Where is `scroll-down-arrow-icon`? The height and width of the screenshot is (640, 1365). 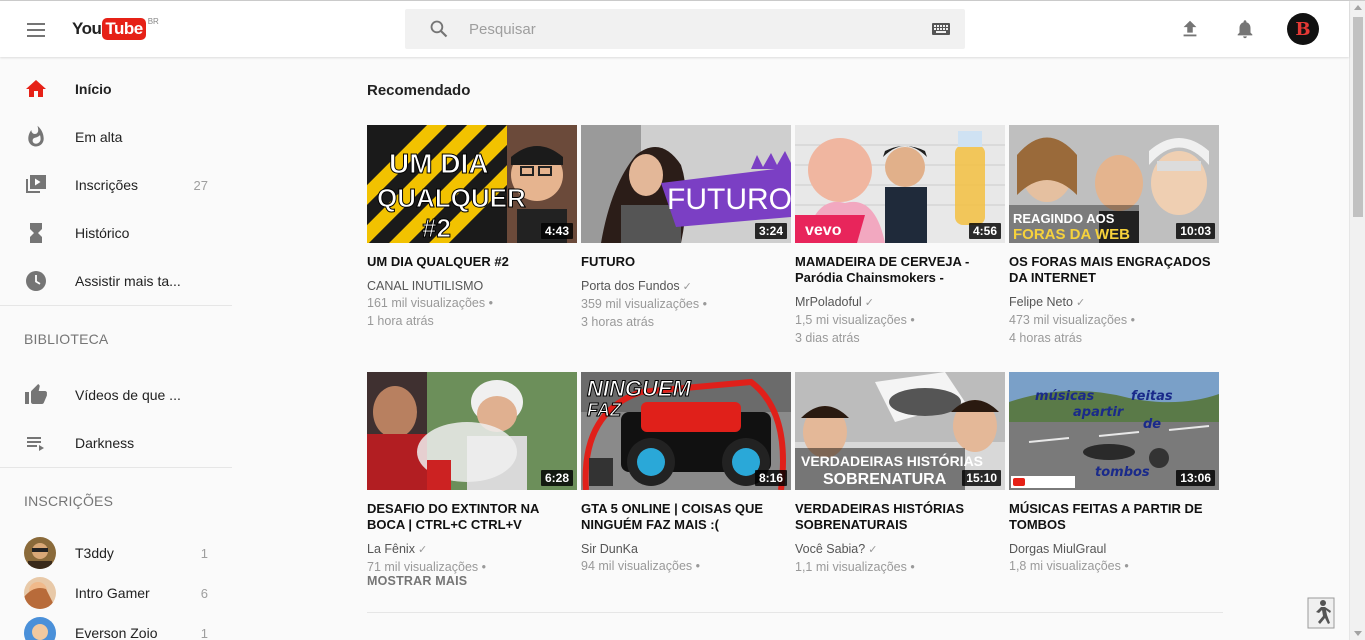
scroll-down-arrow-icon is located at coordinates (1358, 633).